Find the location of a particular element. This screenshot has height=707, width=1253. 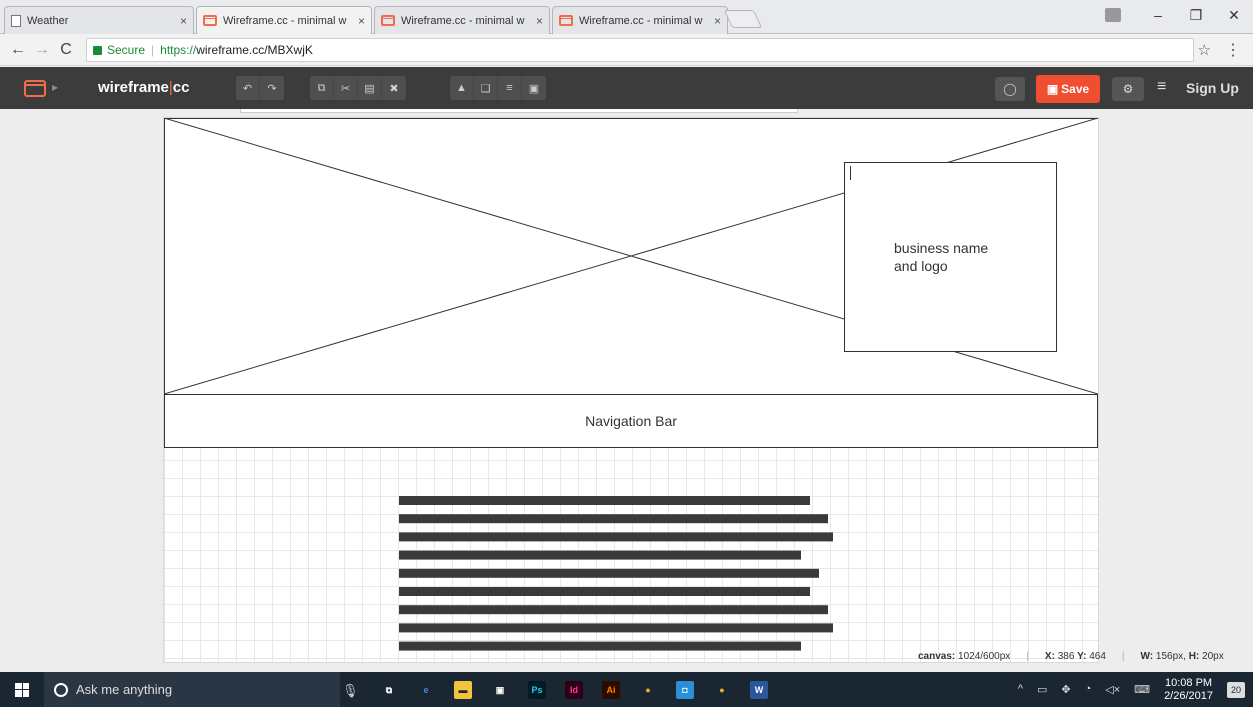

delete-button: ✖ is located at coordinates (394, 88).